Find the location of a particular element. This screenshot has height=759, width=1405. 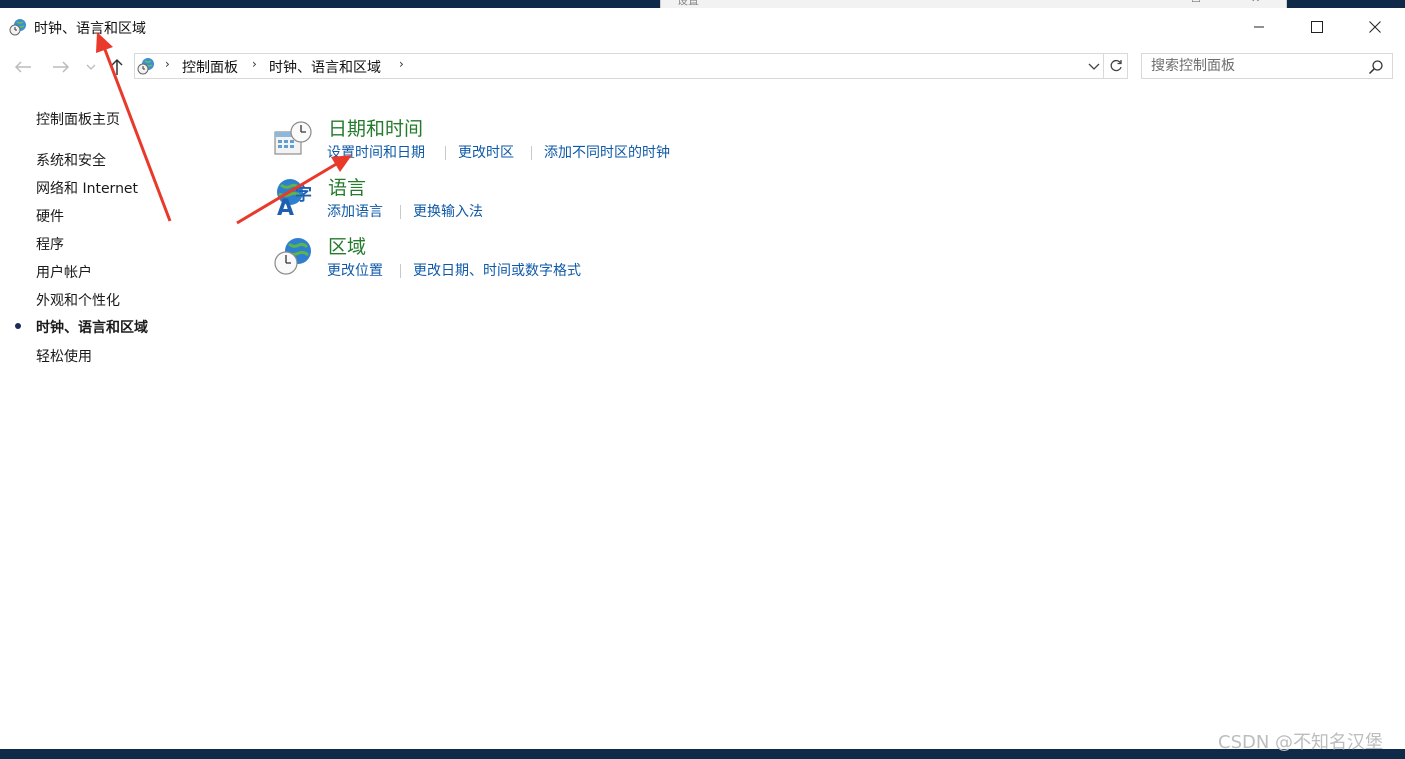

watermark: CSDN @不知名汉堡 is located at coordinates (1301, 742).